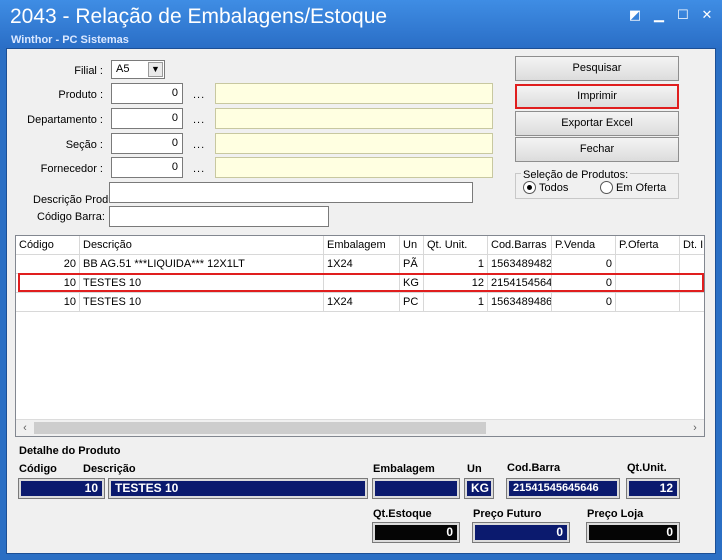 Image resolution: width=722 pixels, height=560 pixels. What do you see at coordinates (597, 123) in the screenshot?
I see `exportar-excel-button: Exportar Excel` at bounding box center [597, 123].